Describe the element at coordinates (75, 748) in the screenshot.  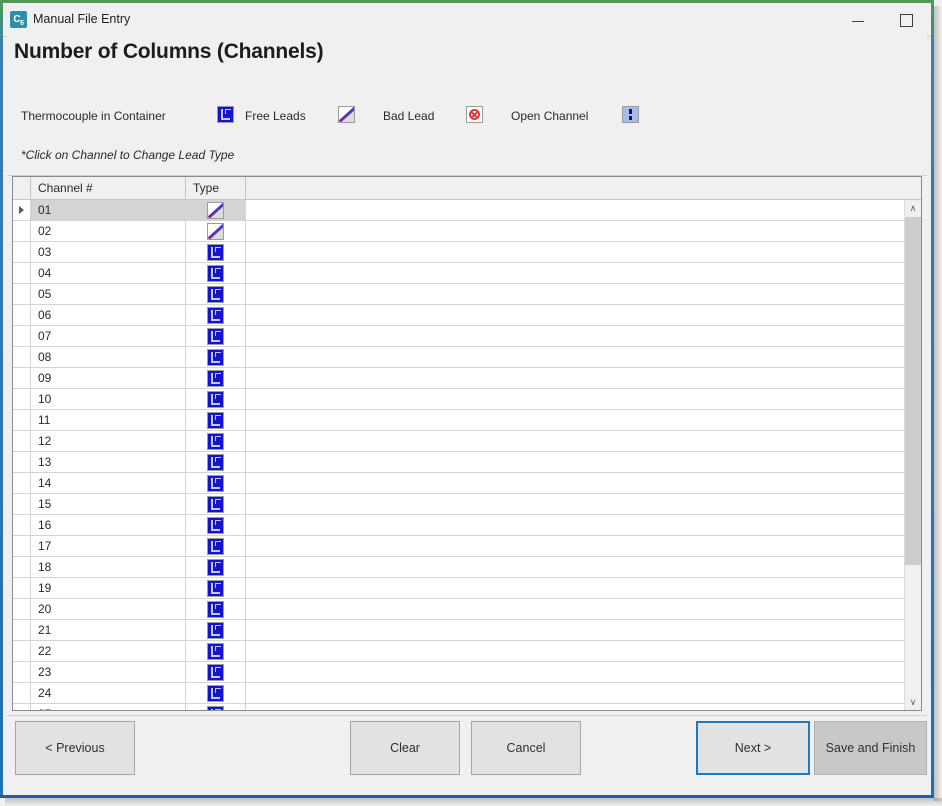
I see `previous-button: < Previous` at that location.